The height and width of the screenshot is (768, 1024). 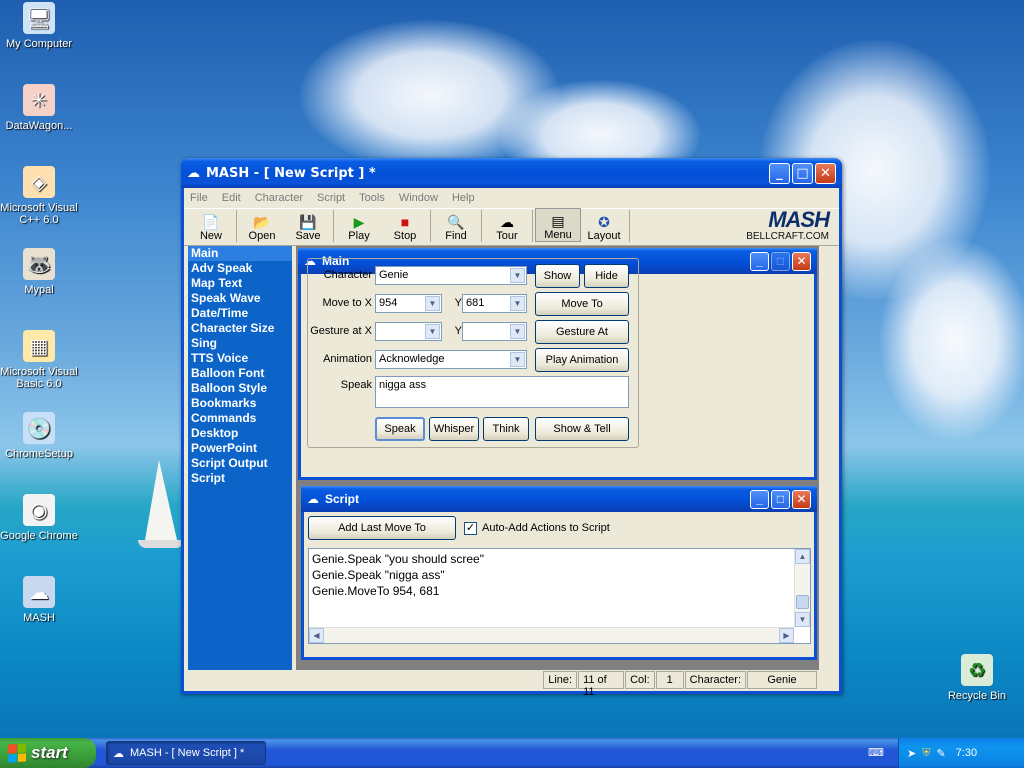 What do you see at coordinates (582, 360) in the screenshot?
I see `play-animation-button: Play Animation` at bounding box center [582, 360].